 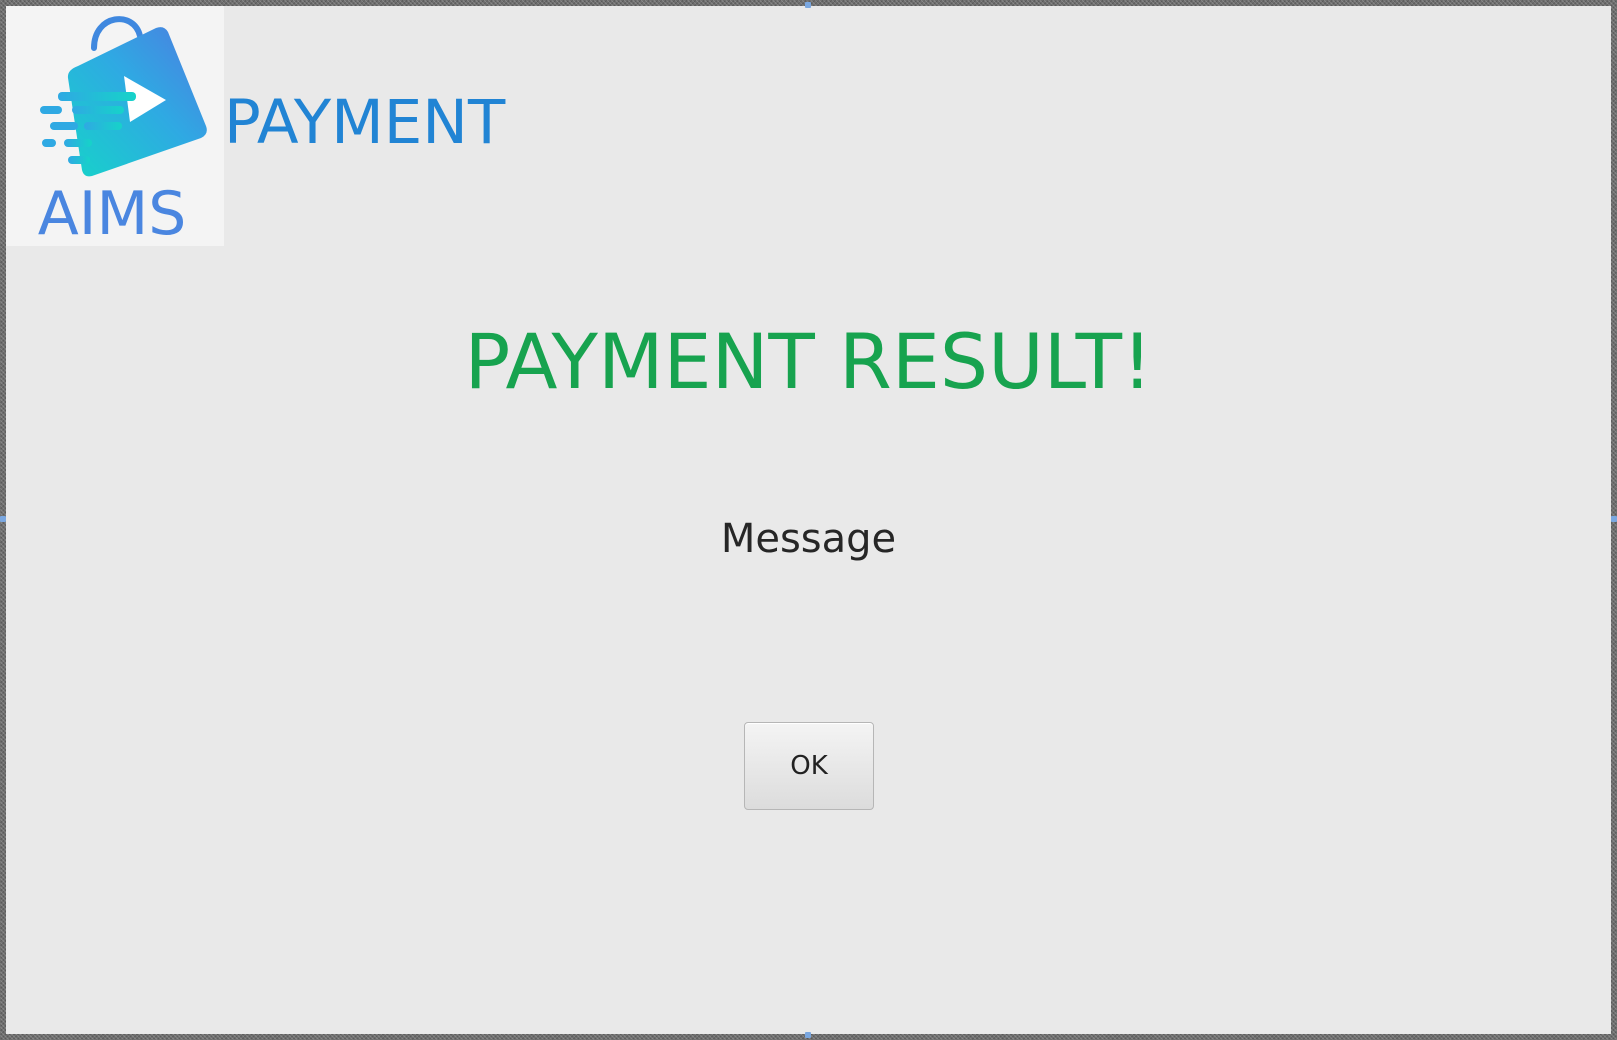 I want to click on ok-button: OK, so click(x=809, y=766).